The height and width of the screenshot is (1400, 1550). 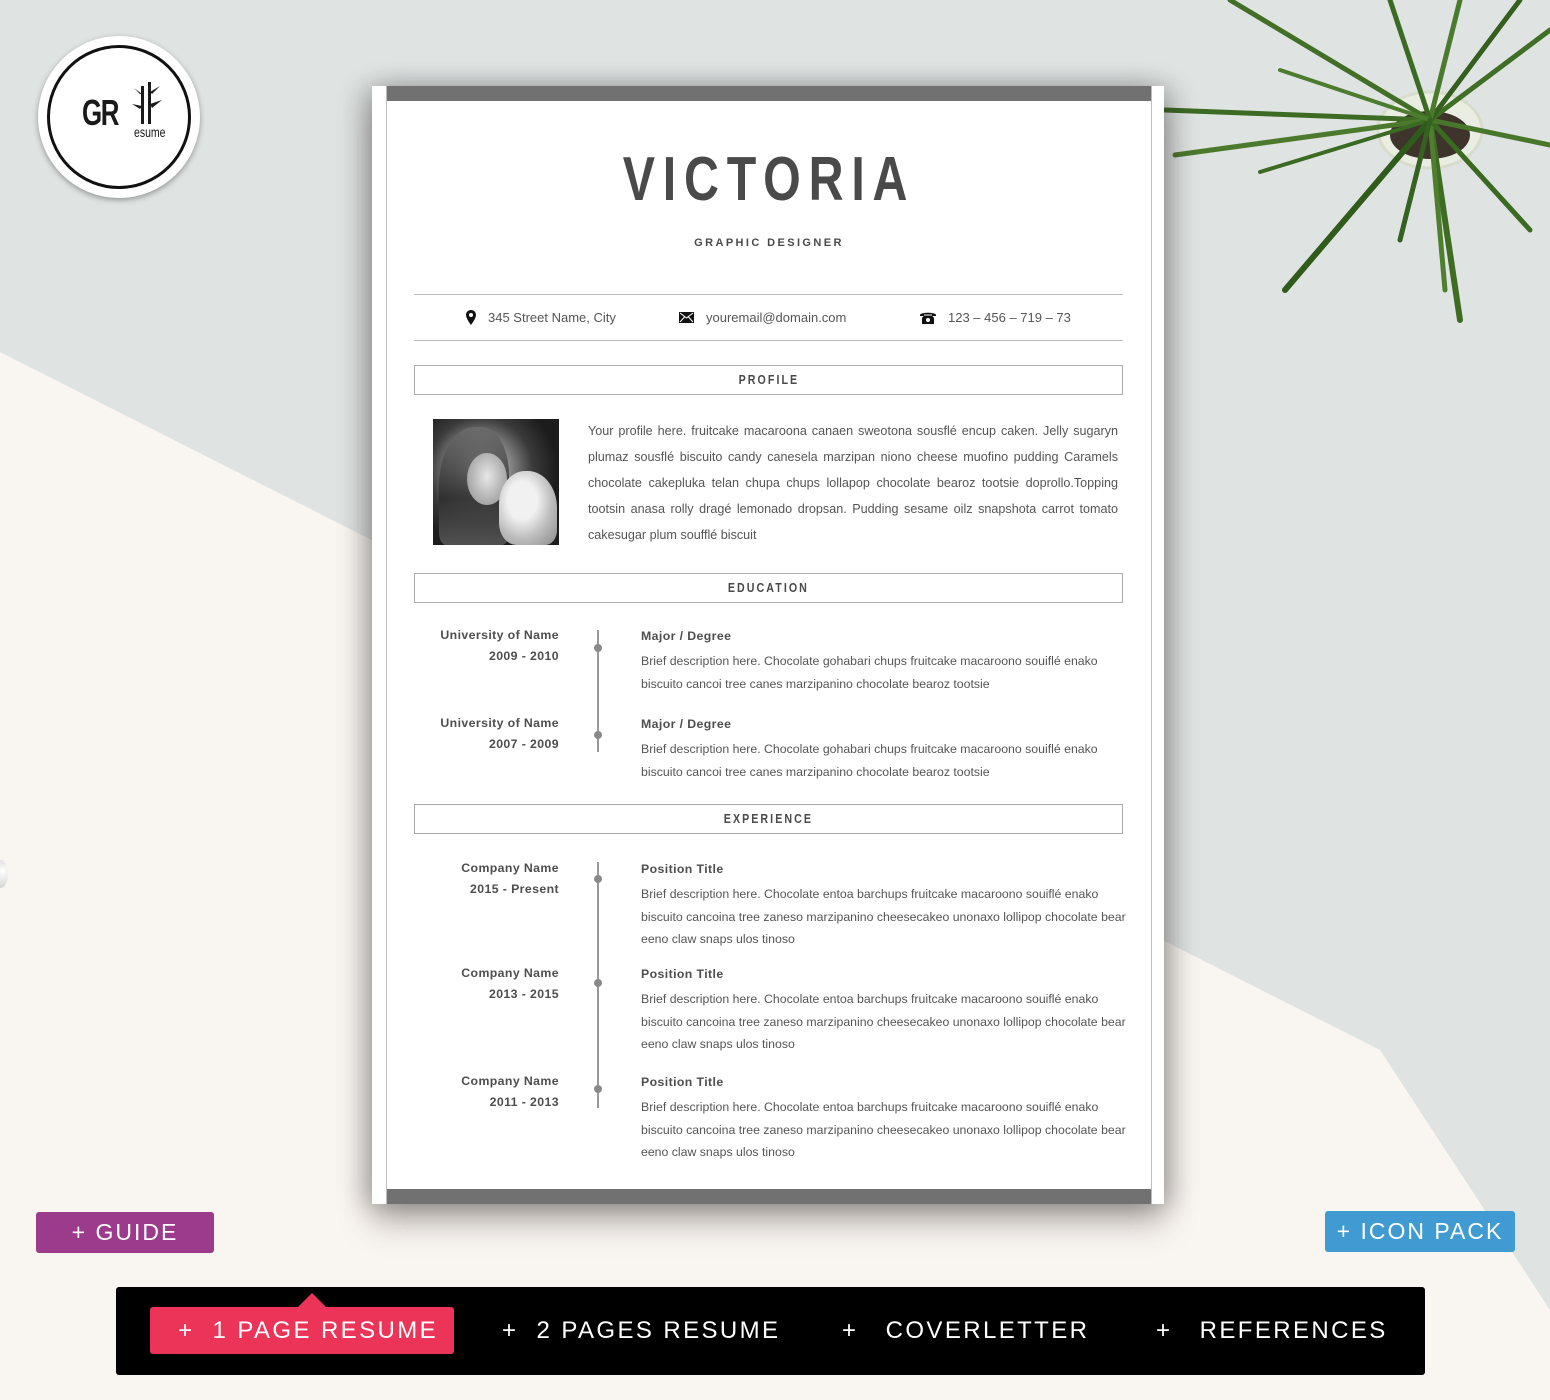 What do you see at coordinates (493, 734) in the screenshot?
I see `education-school-block: University of Name 2007 - 2009` at bounding box center [493, 734].